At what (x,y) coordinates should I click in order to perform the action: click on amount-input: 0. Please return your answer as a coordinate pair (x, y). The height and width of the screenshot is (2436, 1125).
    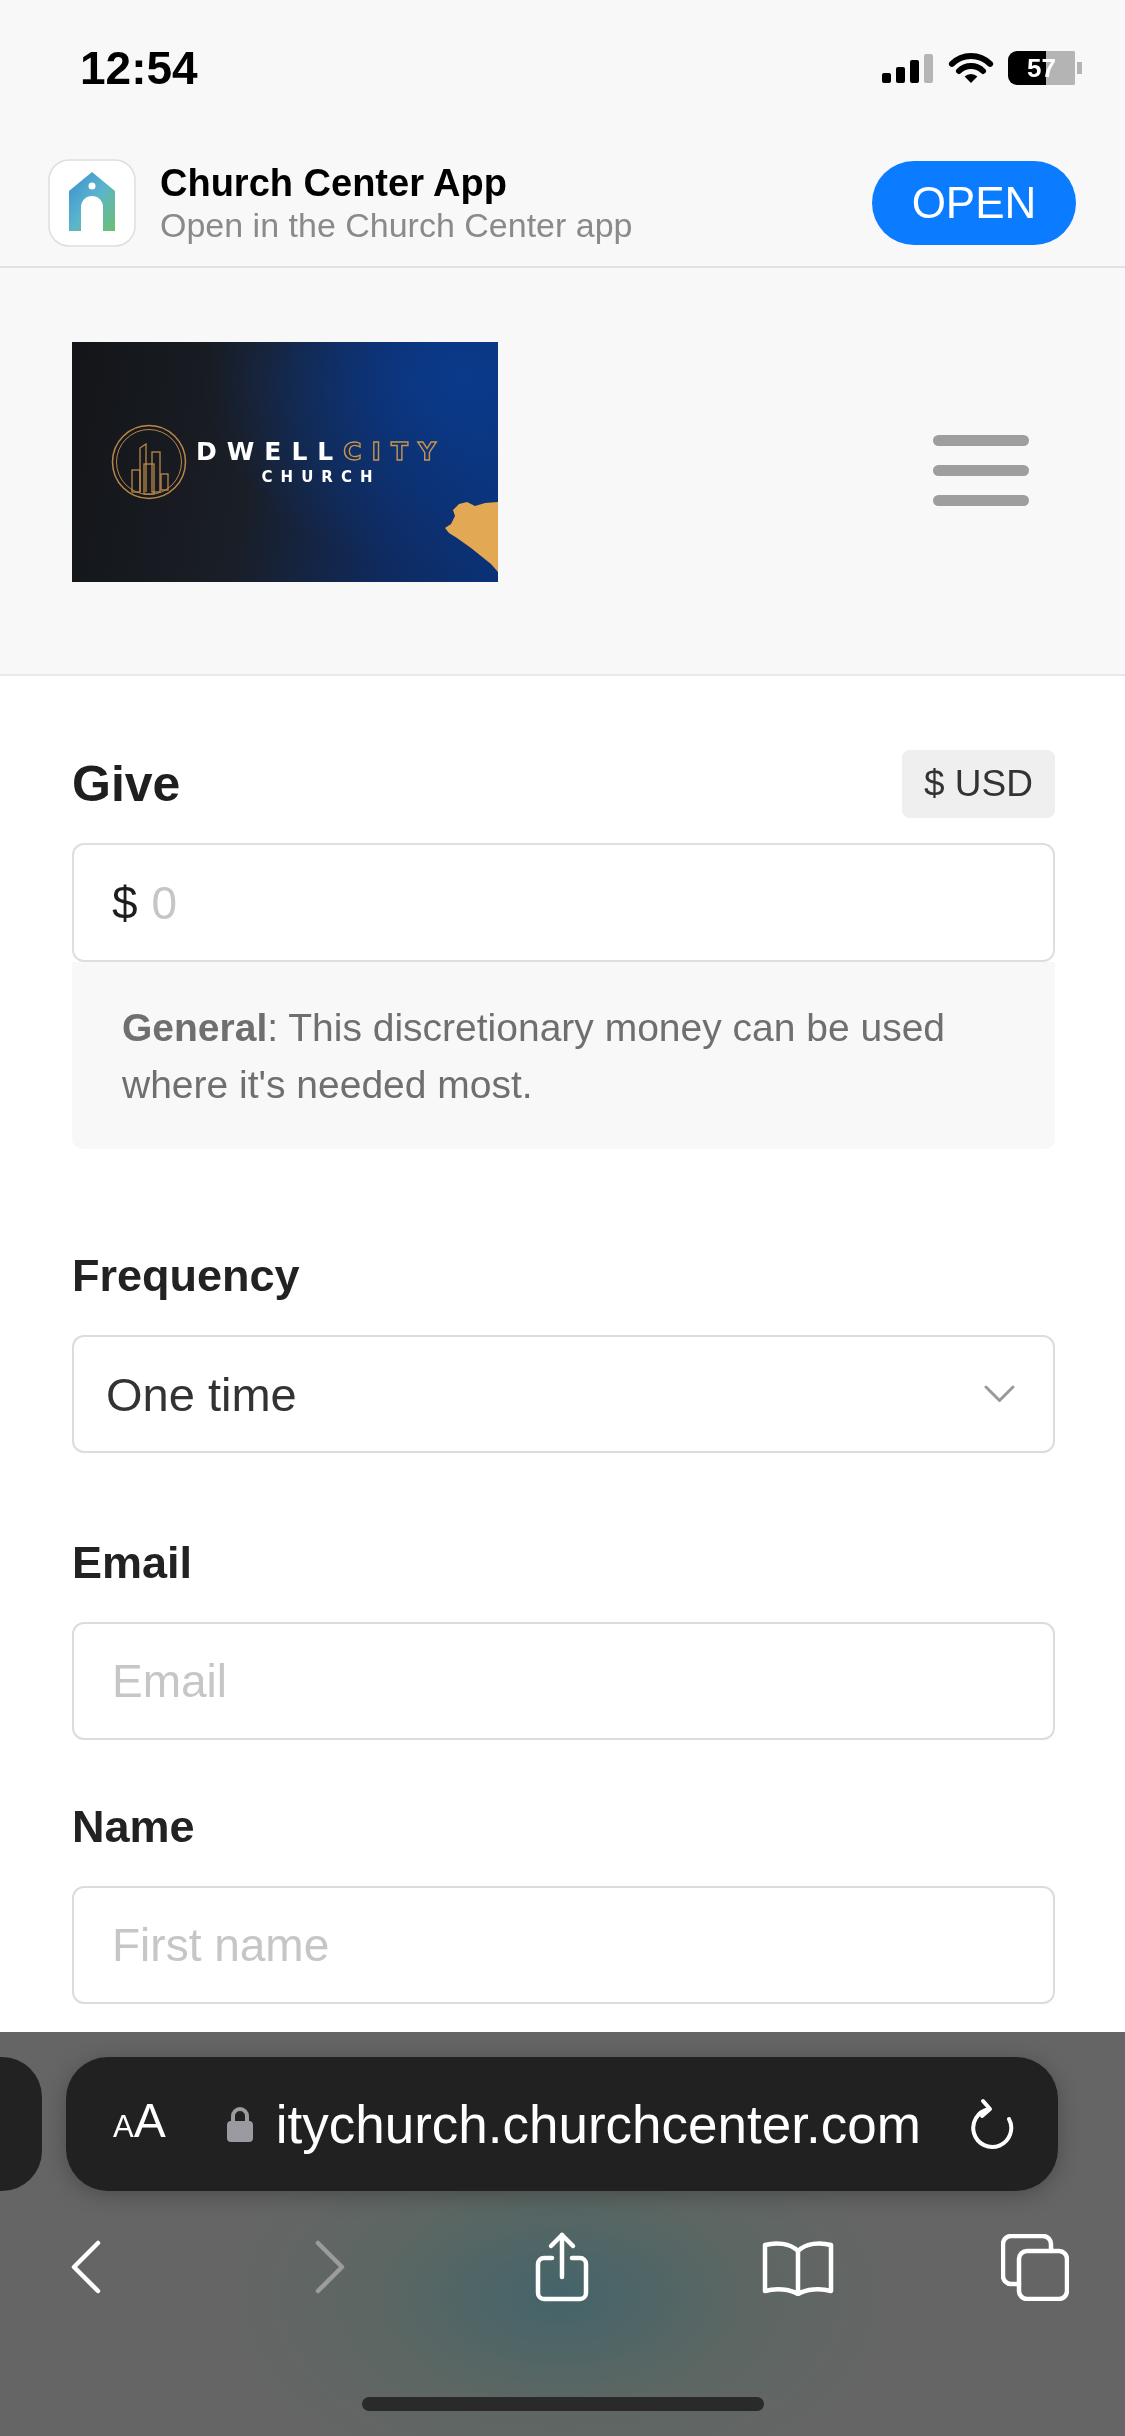
    Looking at the image, I should click on (592, 902).